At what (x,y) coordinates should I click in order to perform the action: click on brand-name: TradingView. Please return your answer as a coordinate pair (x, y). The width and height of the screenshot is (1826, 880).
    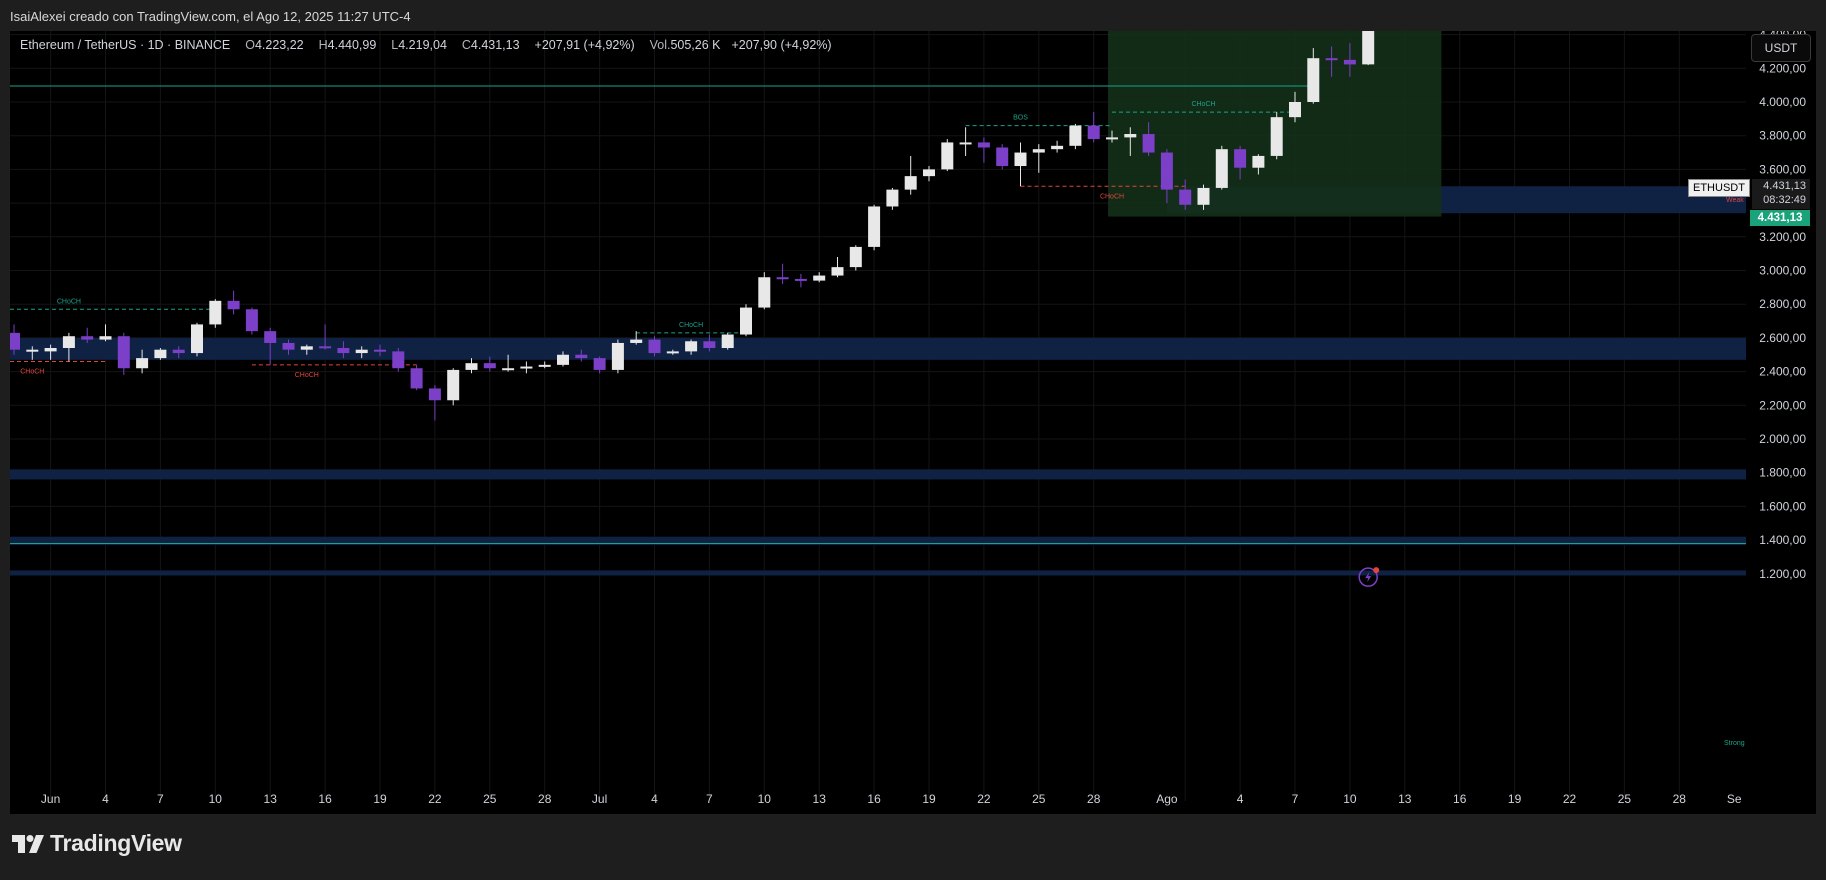
    Looking at the image, I should click on (116, 843).